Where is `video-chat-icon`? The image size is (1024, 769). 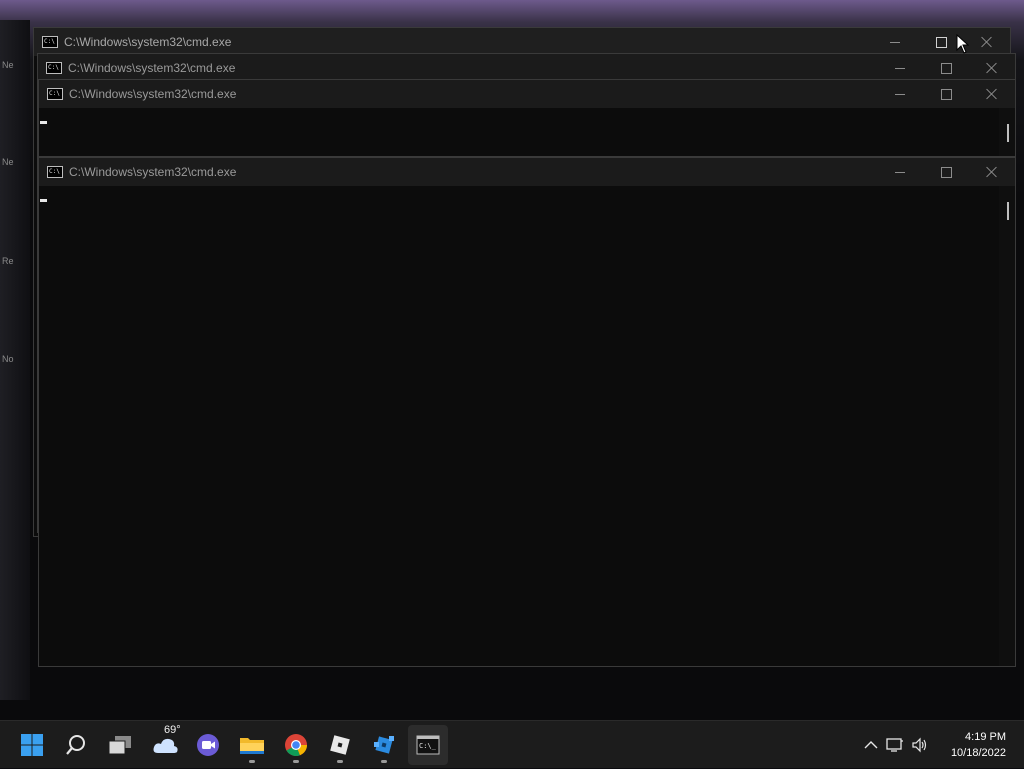
video-chat-icon is located at coordinates (208, 745).